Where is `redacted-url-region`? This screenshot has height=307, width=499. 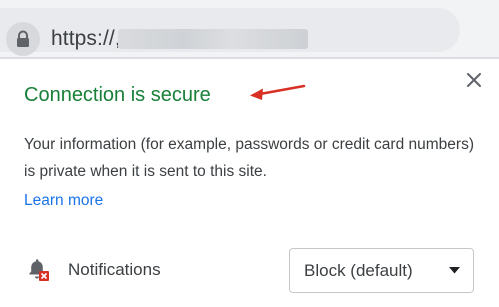
redacted-url-region is located at coordinates (213, 39).